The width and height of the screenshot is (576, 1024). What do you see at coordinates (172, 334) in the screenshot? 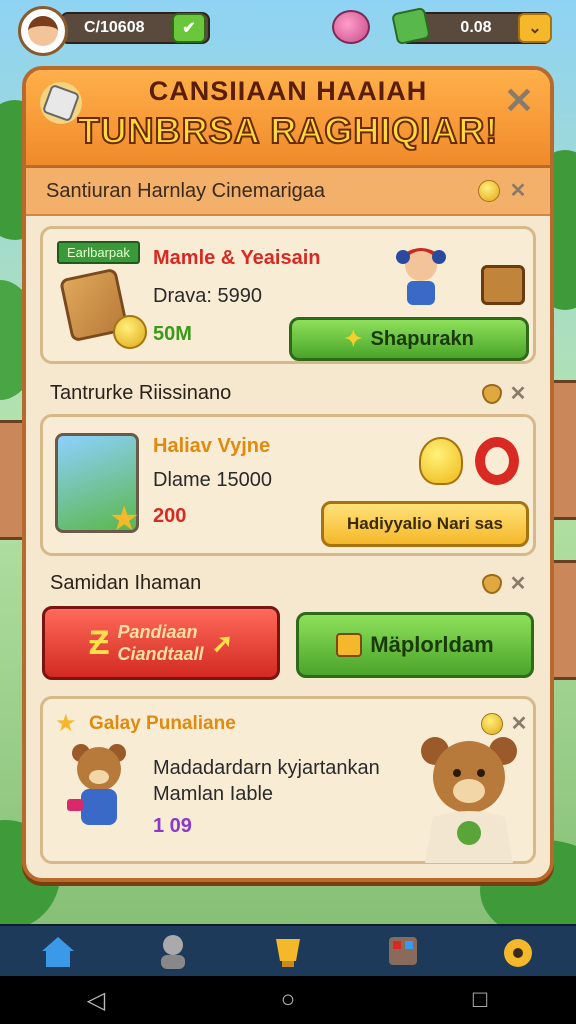
I see `card-amount: 50M` at bounding box center [172, 334].